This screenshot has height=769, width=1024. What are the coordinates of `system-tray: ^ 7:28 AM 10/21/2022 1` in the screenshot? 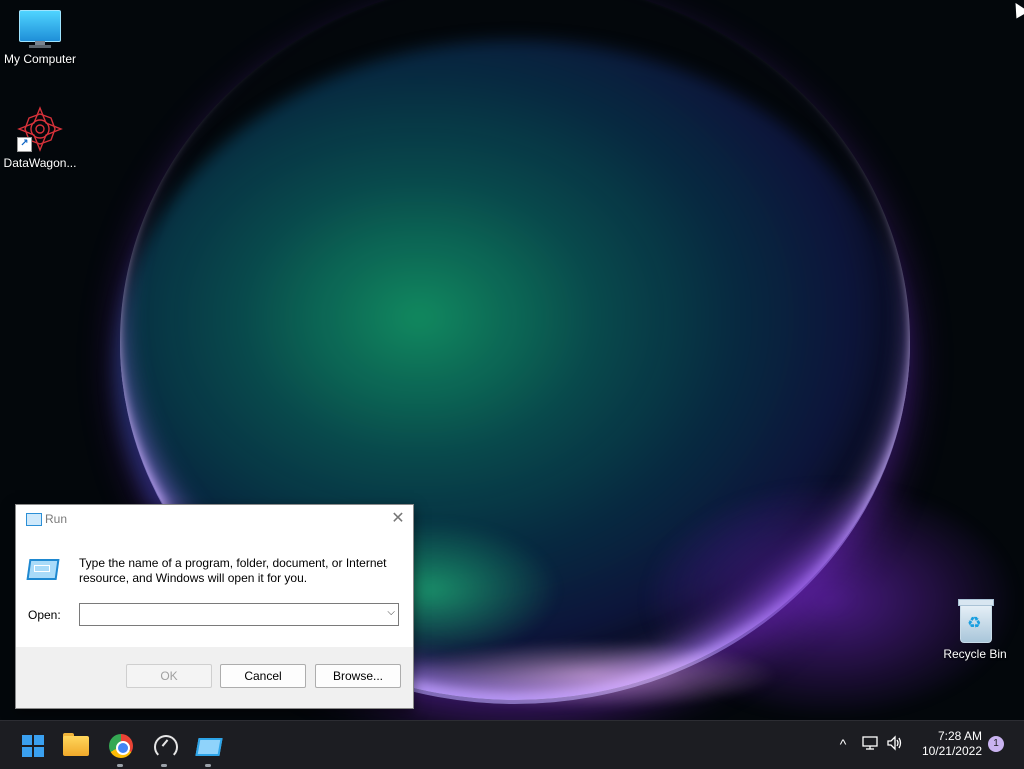 It's located at (512, 745).